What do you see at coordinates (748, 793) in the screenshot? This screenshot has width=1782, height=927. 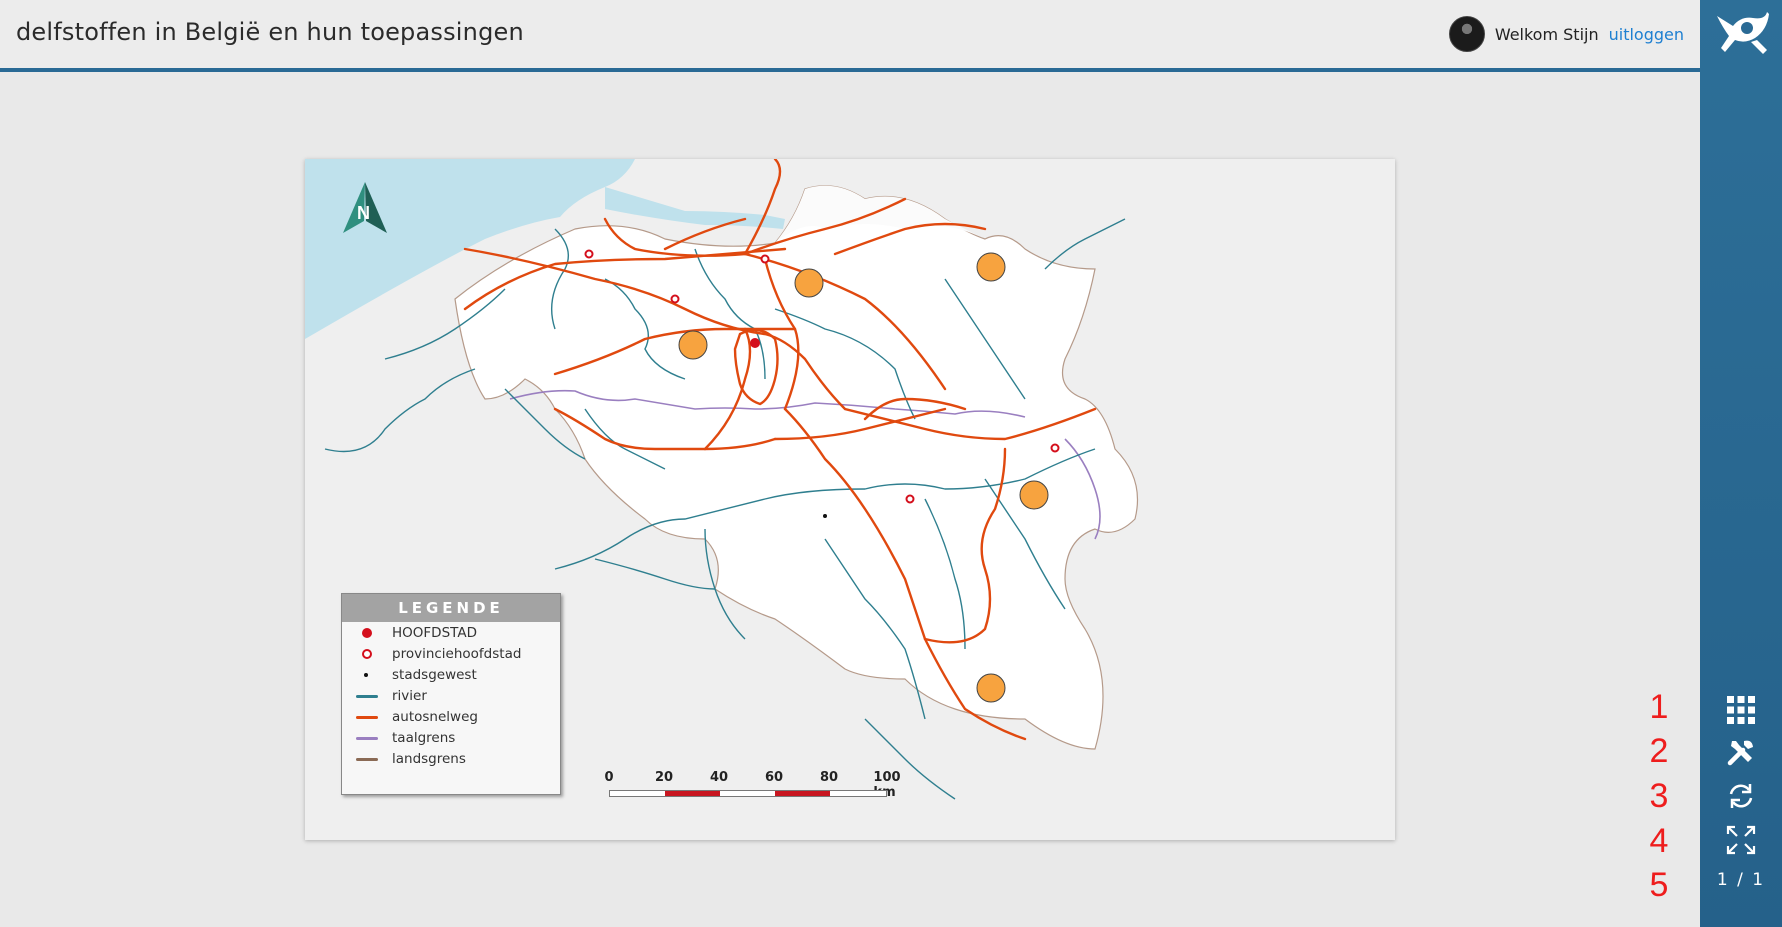 I see `scale-track` at bounding box center [748, 793].